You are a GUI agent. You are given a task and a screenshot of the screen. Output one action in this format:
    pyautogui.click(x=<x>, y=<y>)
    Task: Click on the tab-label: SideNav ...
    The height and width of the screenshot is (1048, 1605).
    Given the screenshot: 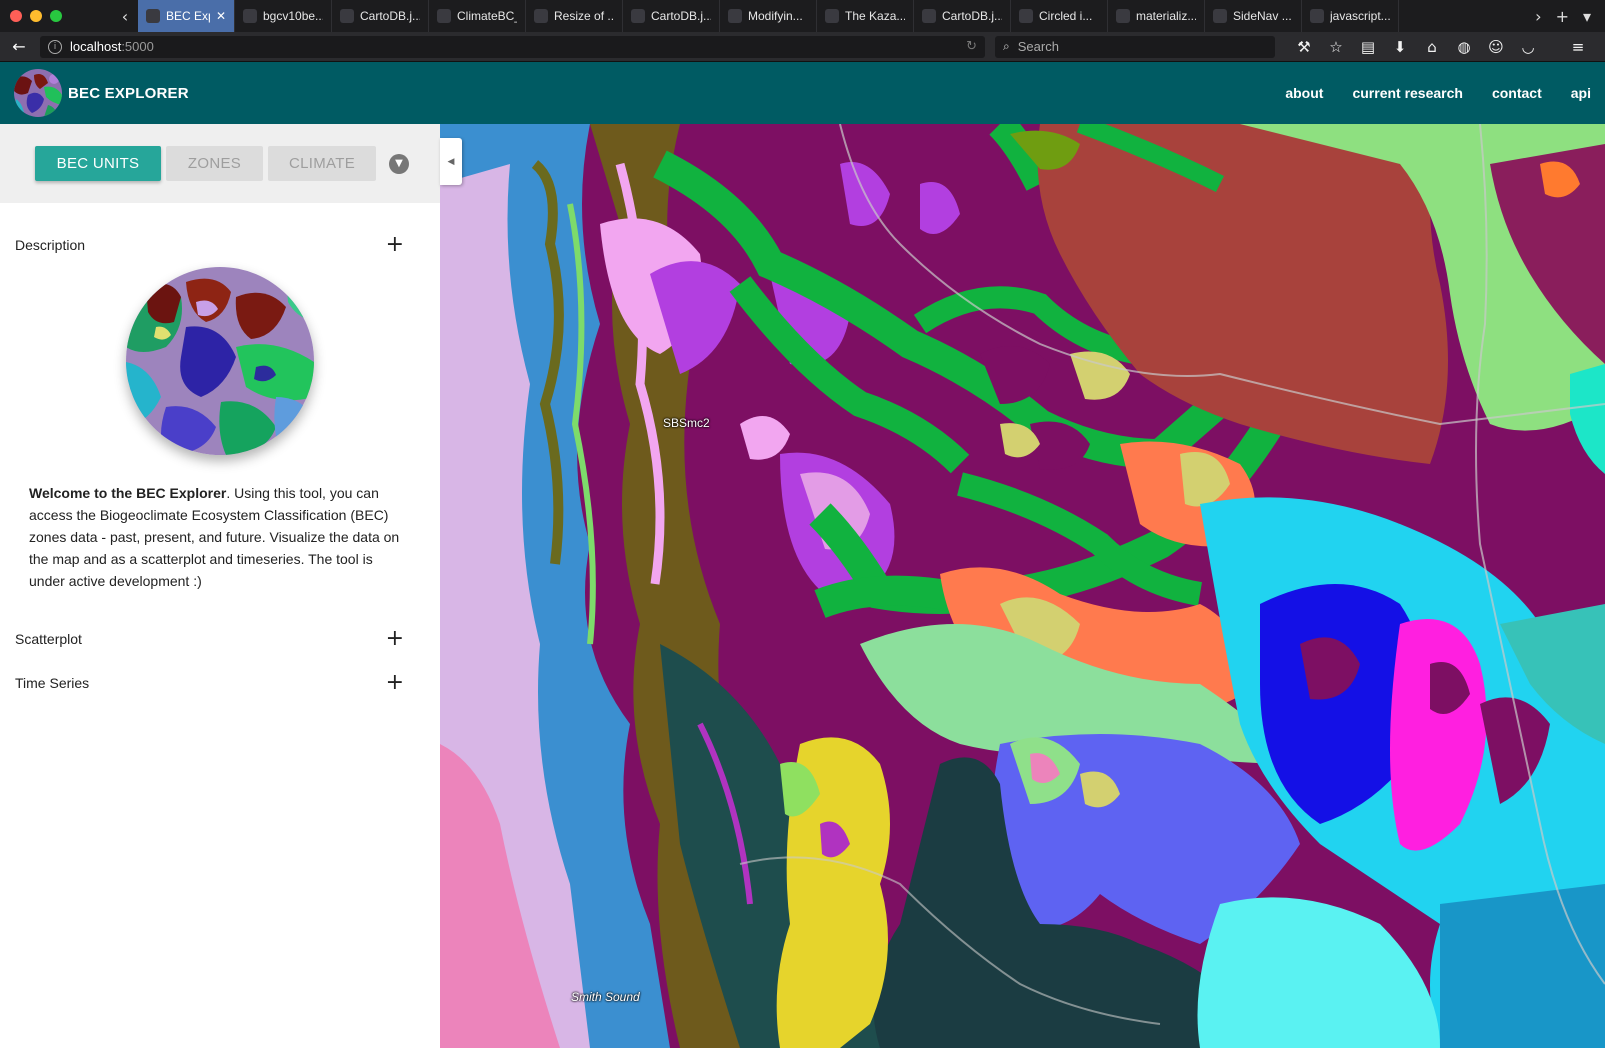 What is the action you would take?
    pyautogui.click(x=1262, y=16)
    